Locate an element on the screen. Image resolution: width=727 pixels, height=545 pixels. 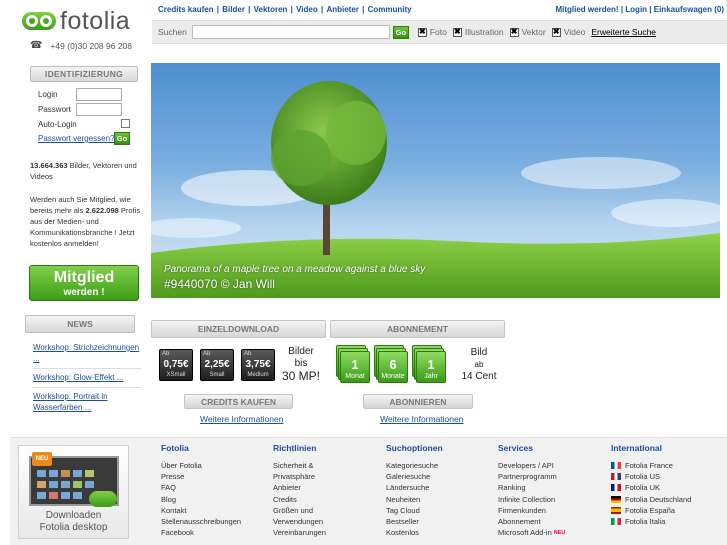
footer-link: Credits is located at coordinates (328, 499).